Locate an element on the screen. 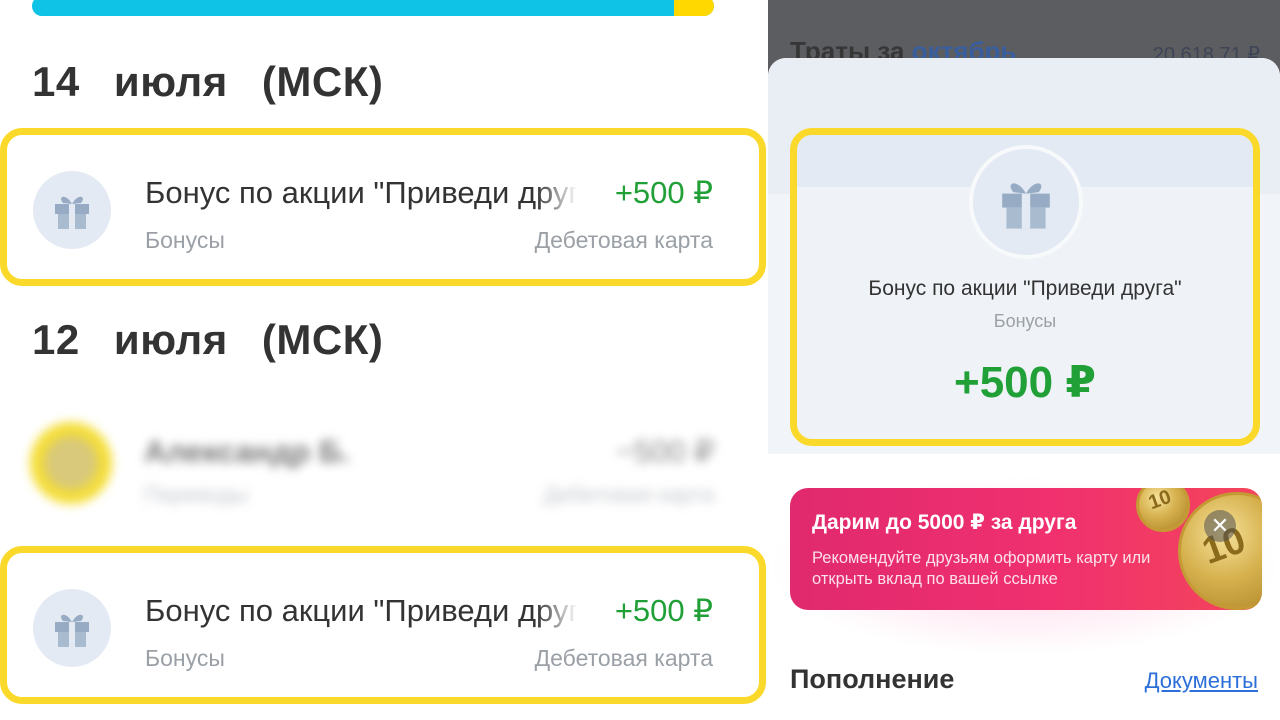  banner-accent is located at coordinates (694, 8).